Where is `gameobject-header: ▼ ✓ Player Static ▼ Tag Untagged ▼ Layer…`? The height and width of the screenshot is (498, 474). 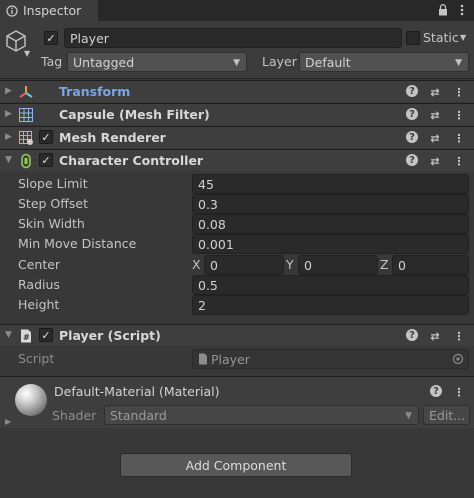 gameobject-header: ▼ ✓ Player Static ▼ Tag Untagged ▼ Layer… is located at coordinates (237, 50).